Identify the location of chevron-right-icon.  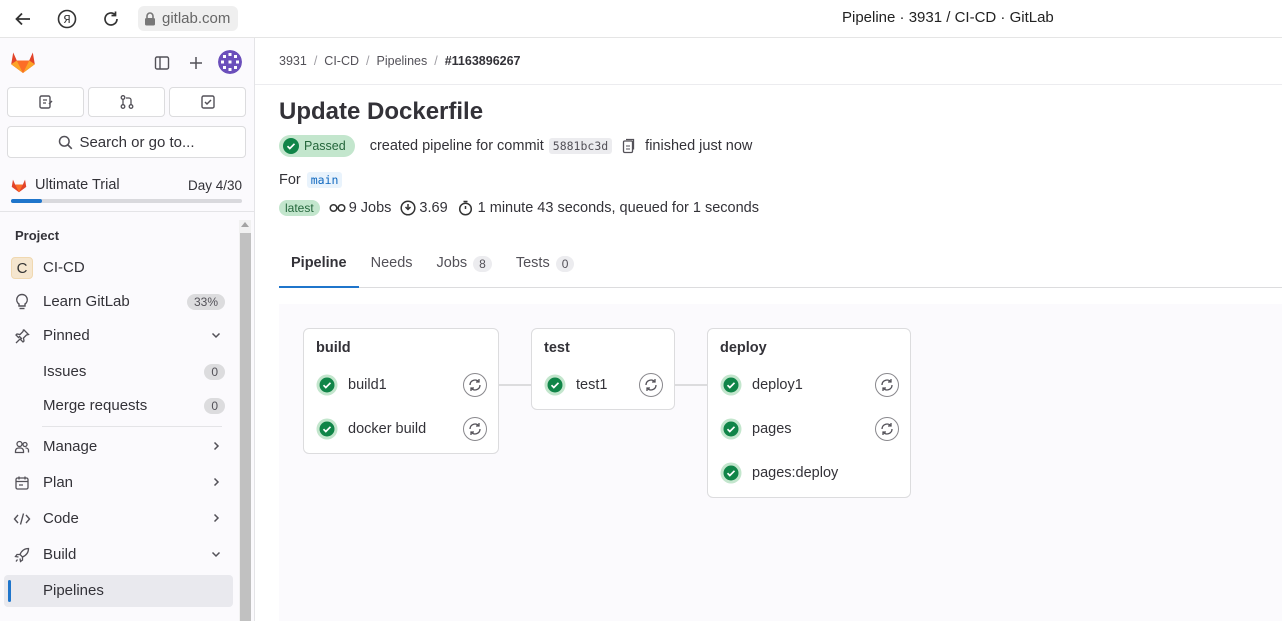
(216, 482).